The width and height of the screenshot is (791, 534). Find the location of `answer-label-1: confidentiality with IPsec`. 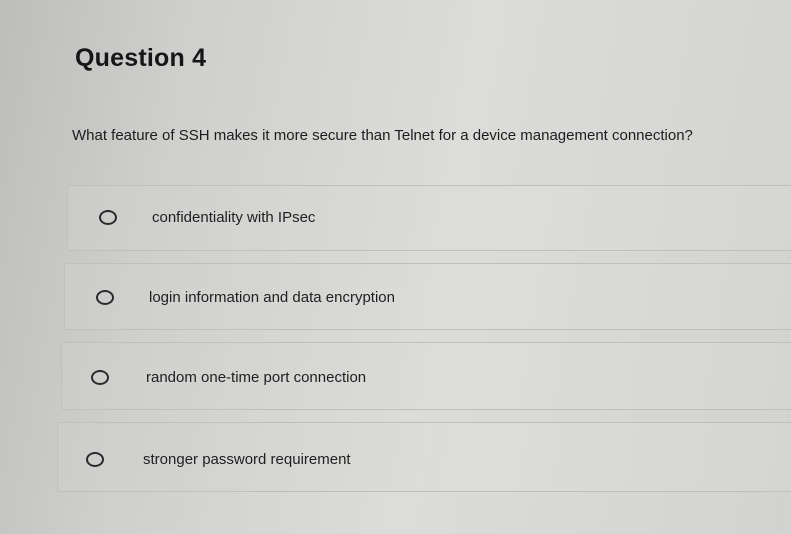

answer-label-1: confidentiality with IPsec is located at coordinates (234, 217).